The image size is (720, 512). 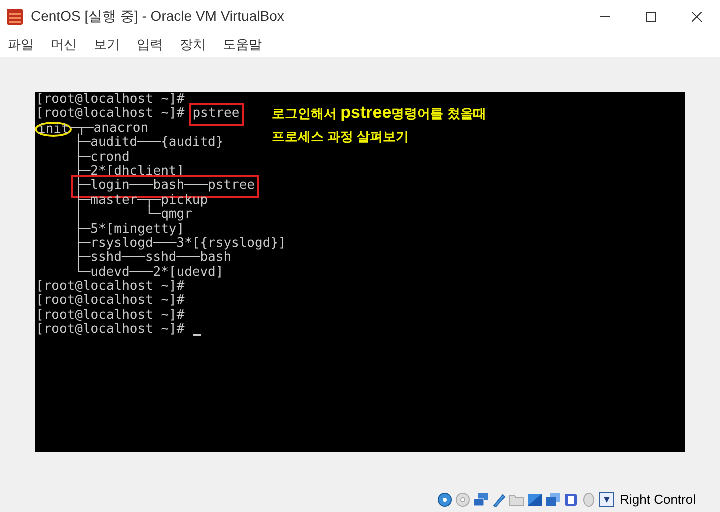 I want to click on terminal-line: │ └─qmgr, so click(x=133, y=215).